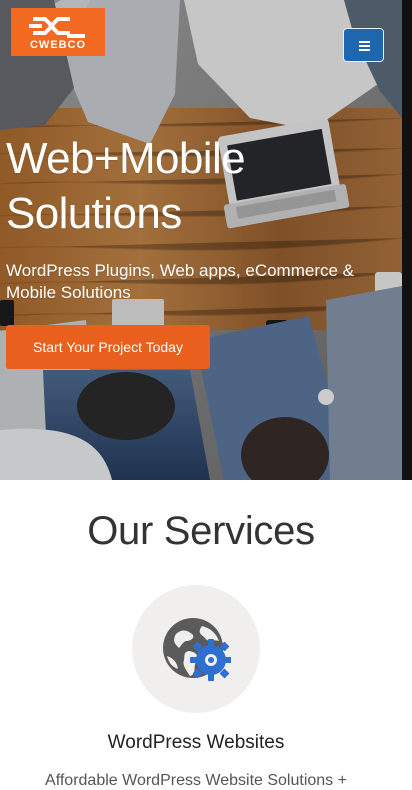 Image resolution: width=412 pixels, height=790 pixels. I want to click on logo-text: CWEBCO, so click(58, 45).